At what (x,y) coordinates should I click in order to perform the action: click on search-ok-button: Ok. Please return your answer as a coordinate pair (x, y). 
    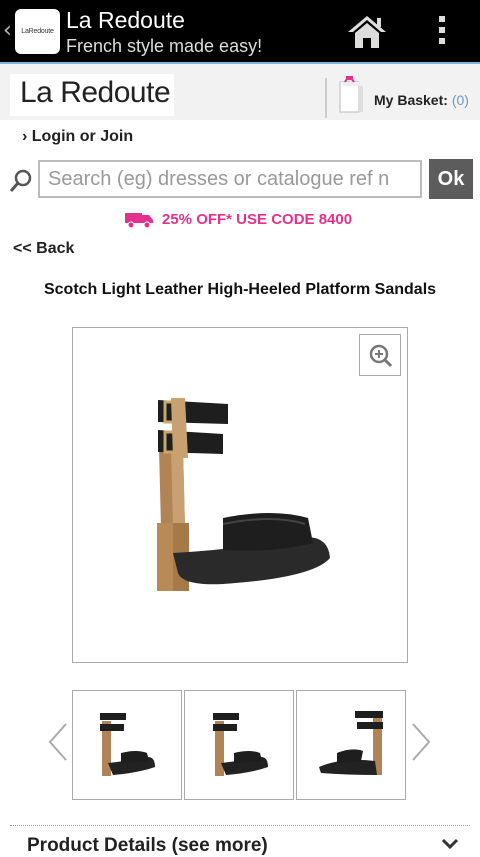
    Looking at the image, I should click on (451, 179).